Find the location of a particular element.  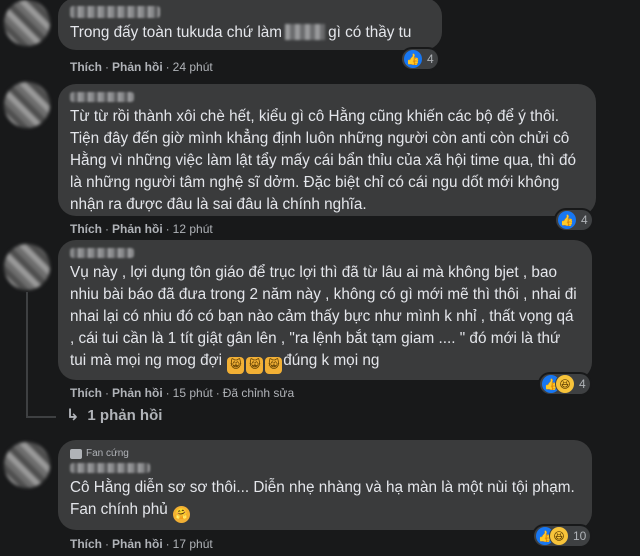

view-replies-link: ↳ 1 phản hồi is located at coordinates (114, 415).